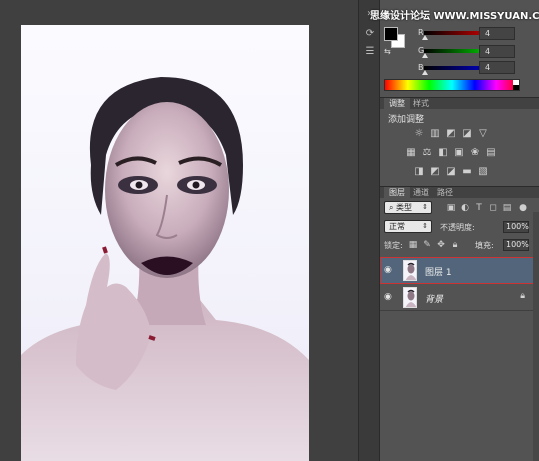 The width and height of the screenshot is (539, 461). What do you see at coordinates (479, 208) in the screenshot?
I see `filter-type-icon: T` at bounding box center [479, 208].